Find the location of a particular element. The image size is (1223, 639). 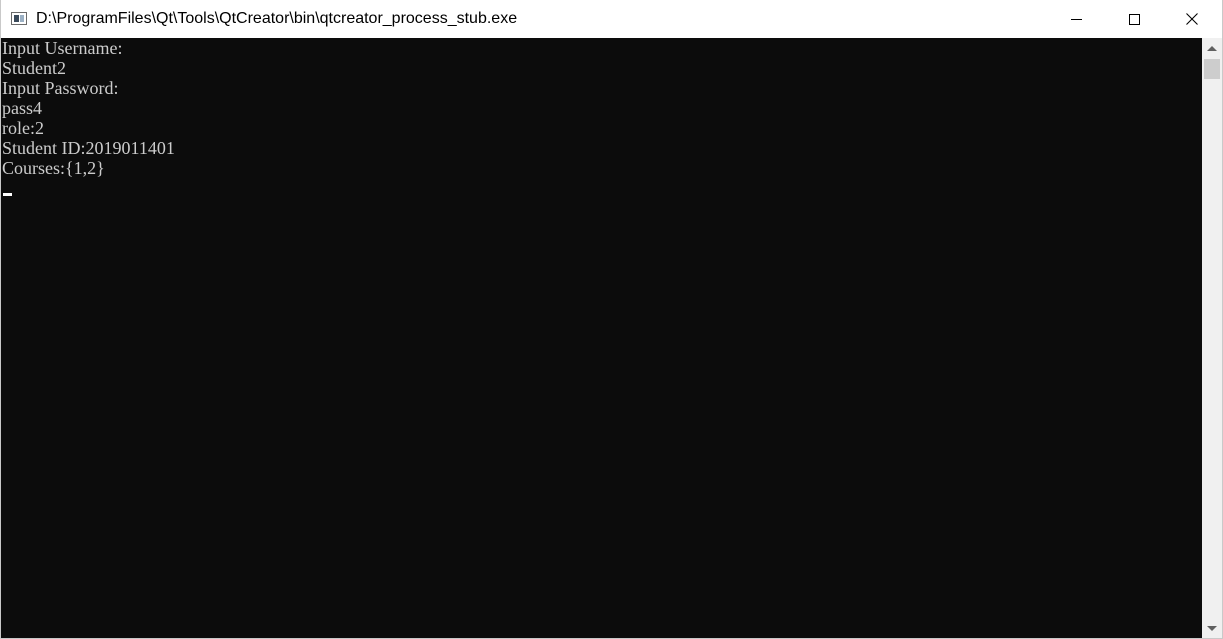

scroll-thumb is located at coordinates (1212, 69).